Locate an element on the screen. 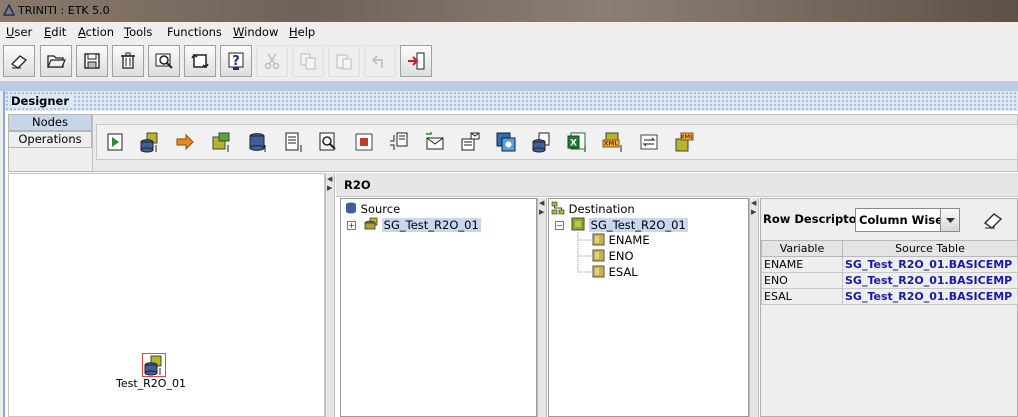  source-header-label: Source is located at coordinates (380, 209).